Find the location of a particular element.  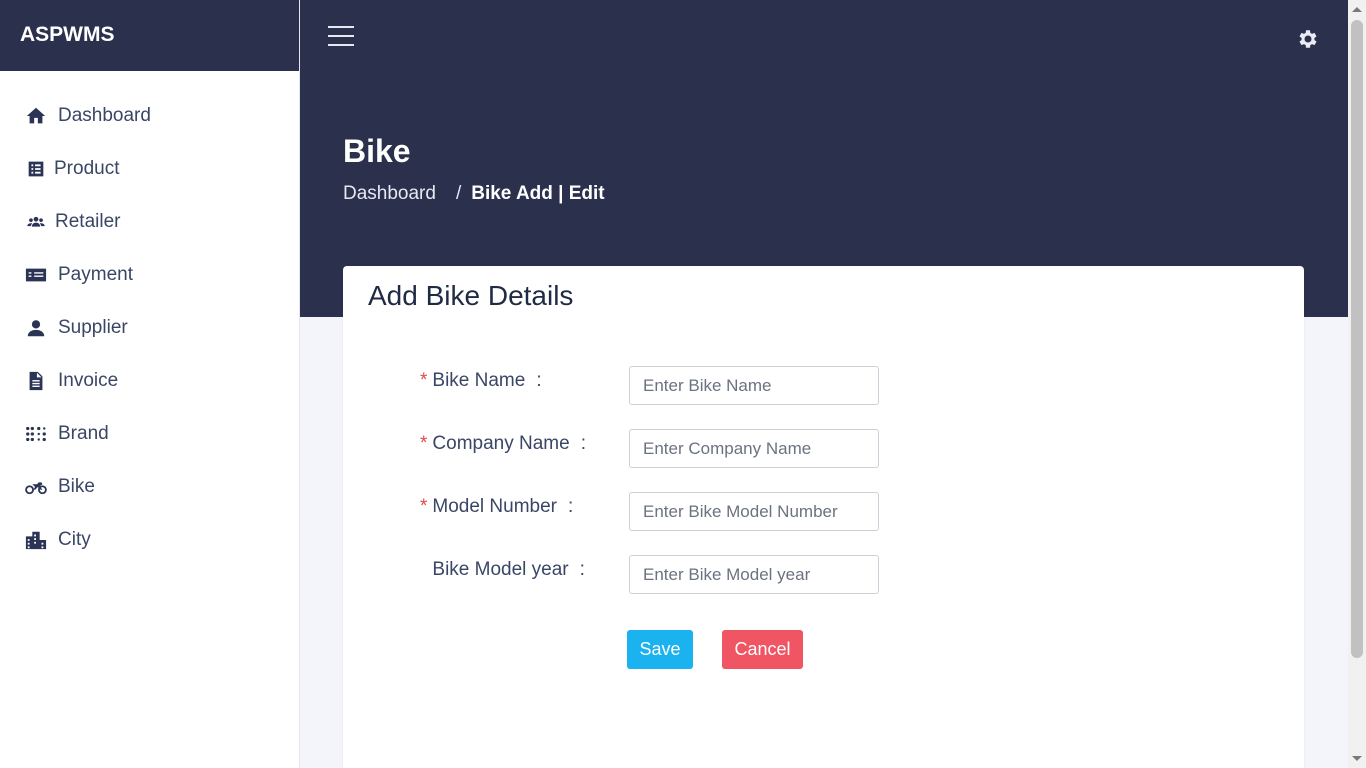

sidebar-item-payment: Payment is located at coordinates (149, 274).